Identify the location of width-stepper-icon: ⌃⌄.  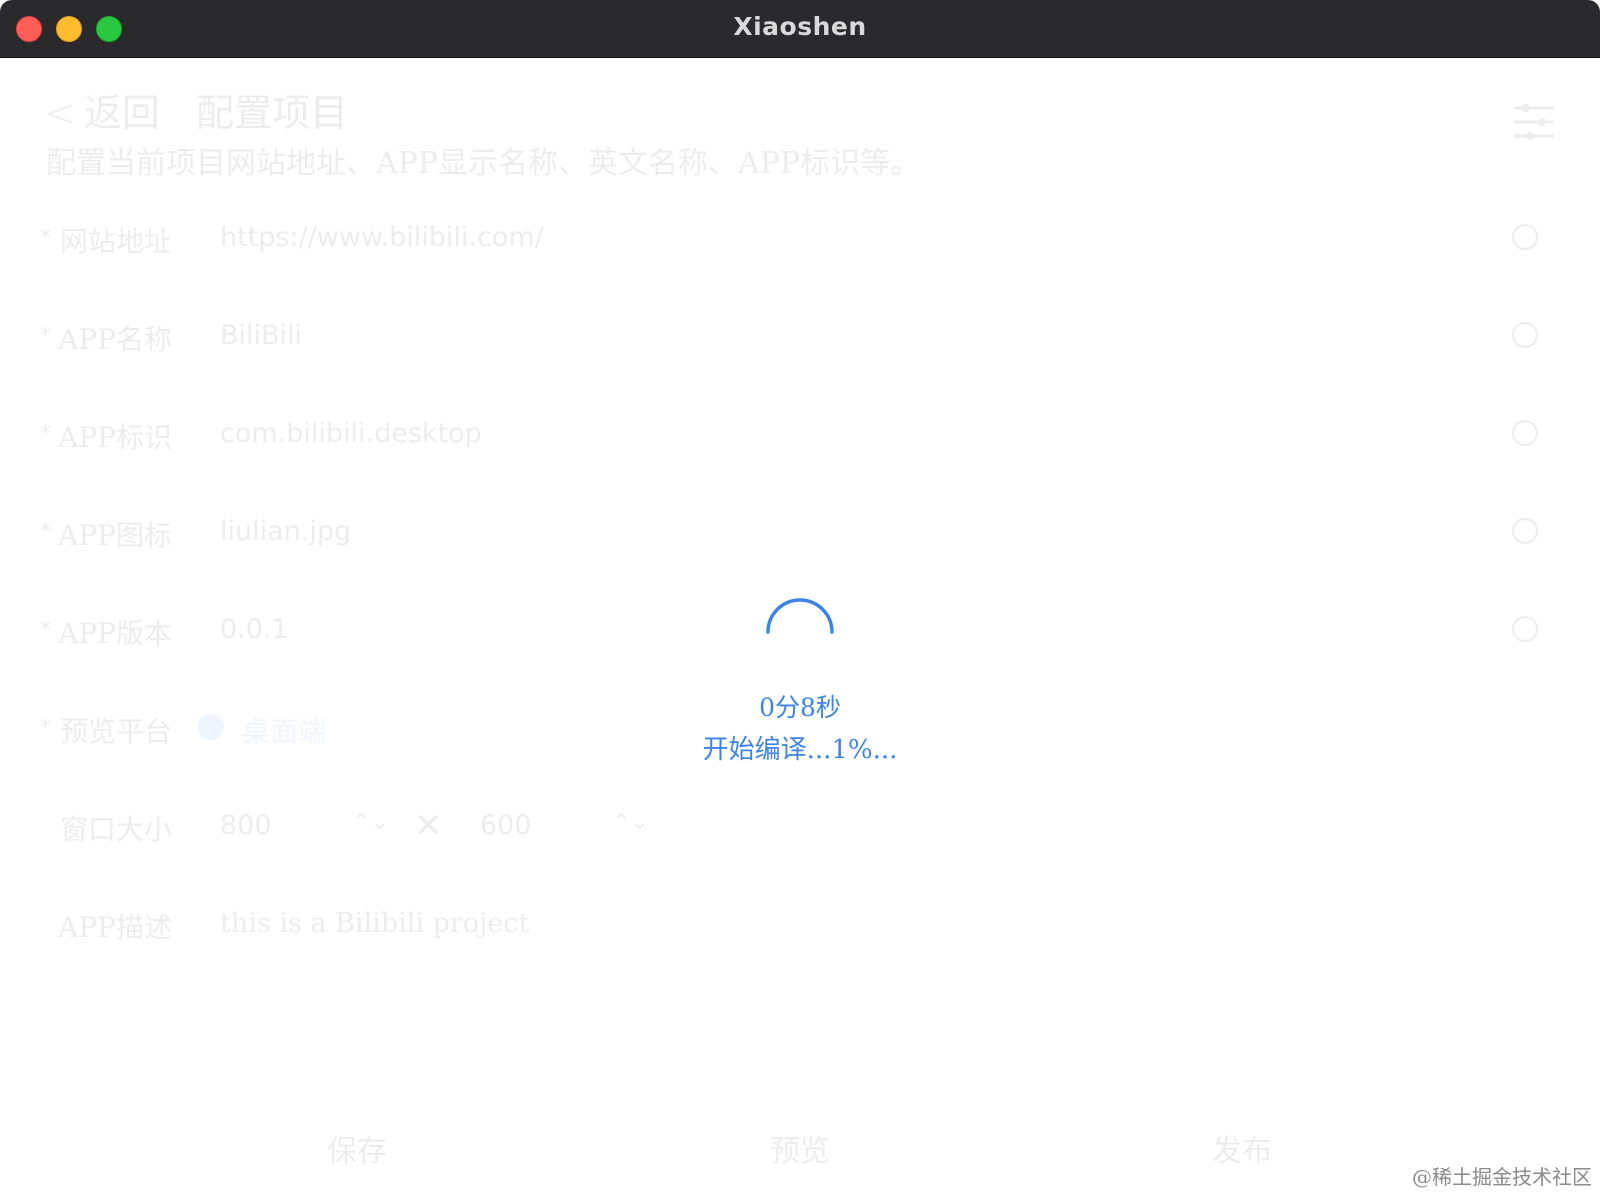
(370, 822).